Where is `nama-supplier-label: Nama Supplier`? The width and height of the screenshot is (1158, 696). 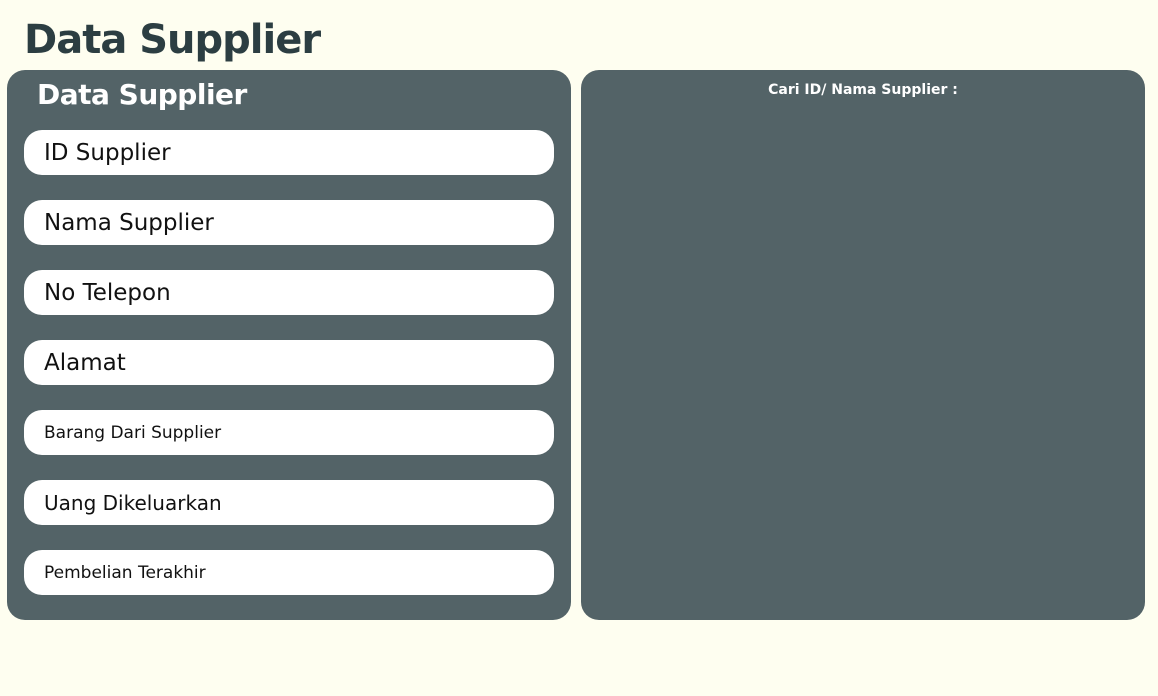
nama-supplier-label: Nama Supplier is located at coordinates (129, 222).